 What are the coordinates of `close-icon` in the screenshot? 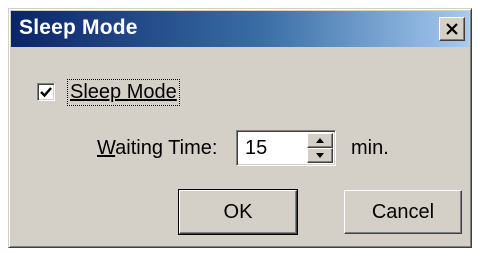 It's located at (452, 29).